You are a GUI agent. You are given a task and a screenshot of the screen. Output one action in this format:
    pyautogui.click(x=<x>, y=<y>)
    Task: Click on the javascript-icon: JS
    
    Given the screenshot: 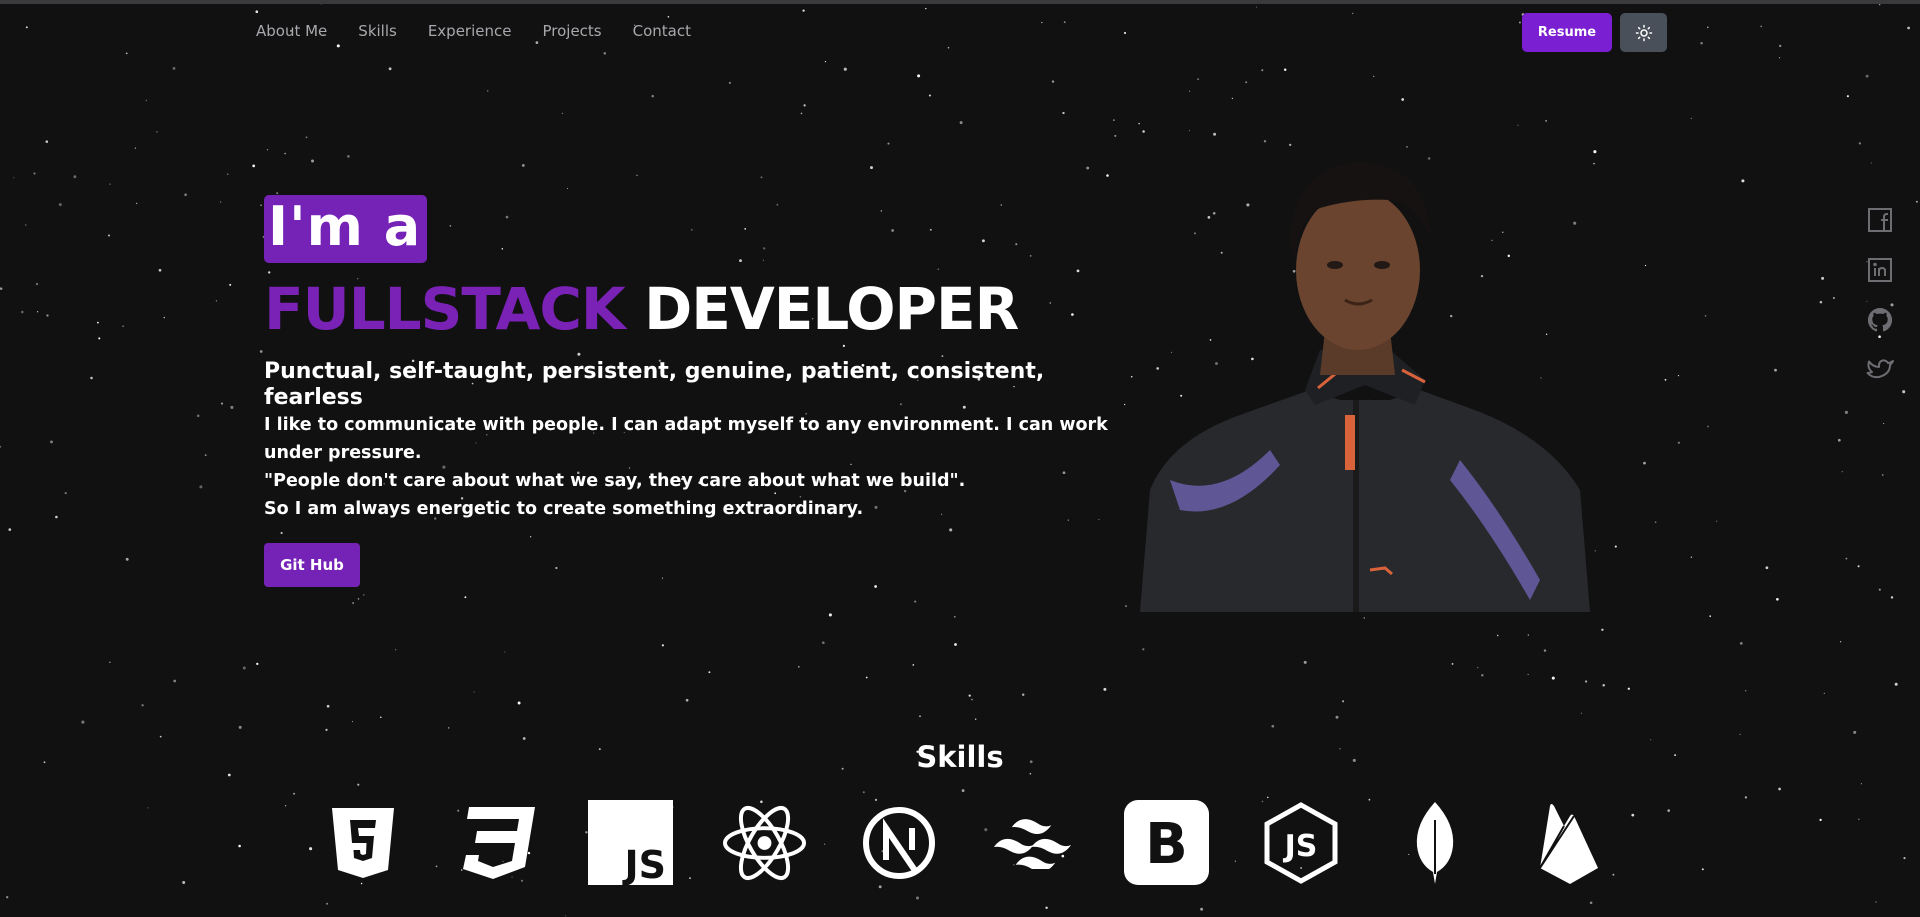 What is the action you would take?
    pyautogui.click(x=630, y=842)
    